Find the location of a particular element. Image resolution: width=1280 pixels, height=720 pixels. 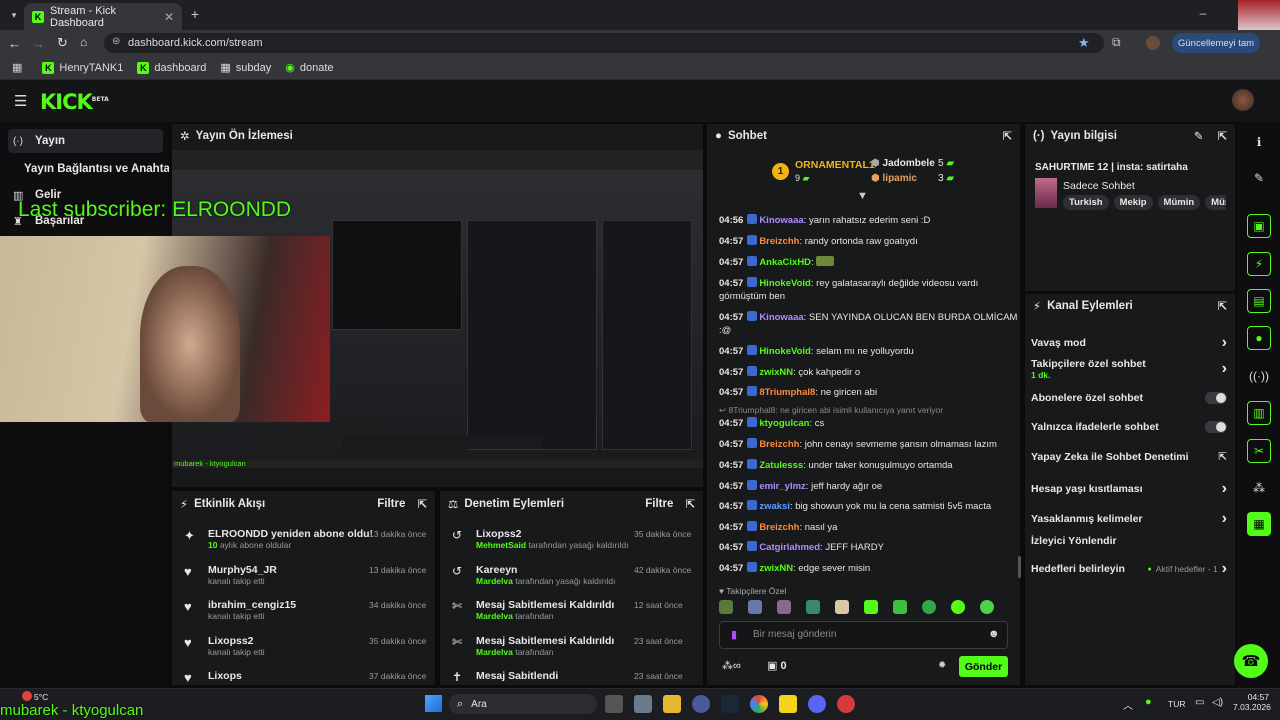

new-tab-icon: + is located at coordinates (195, 14).